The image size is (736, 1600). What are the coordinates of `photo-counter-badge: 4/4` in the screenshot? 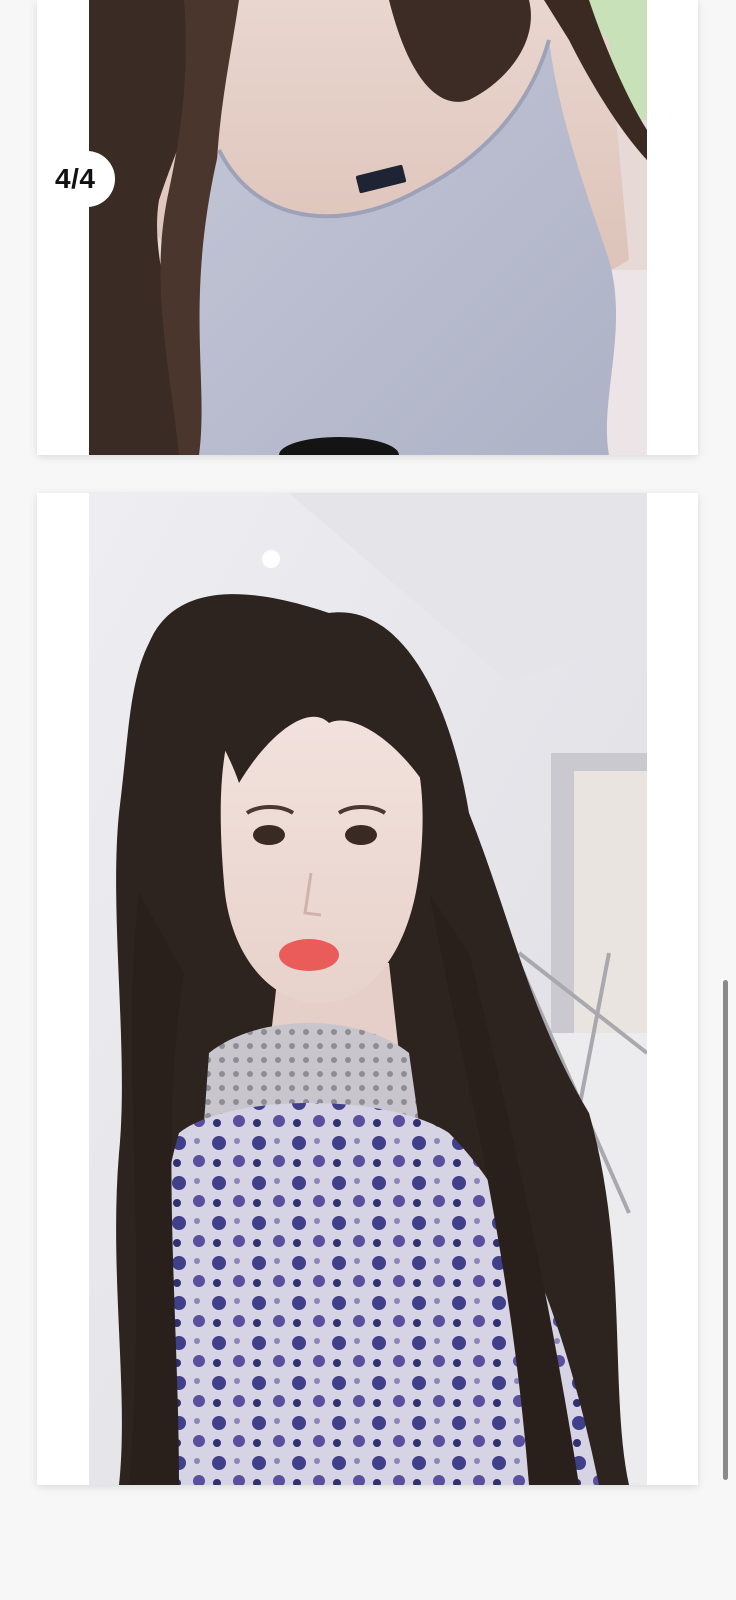 It's located at (76, 179).